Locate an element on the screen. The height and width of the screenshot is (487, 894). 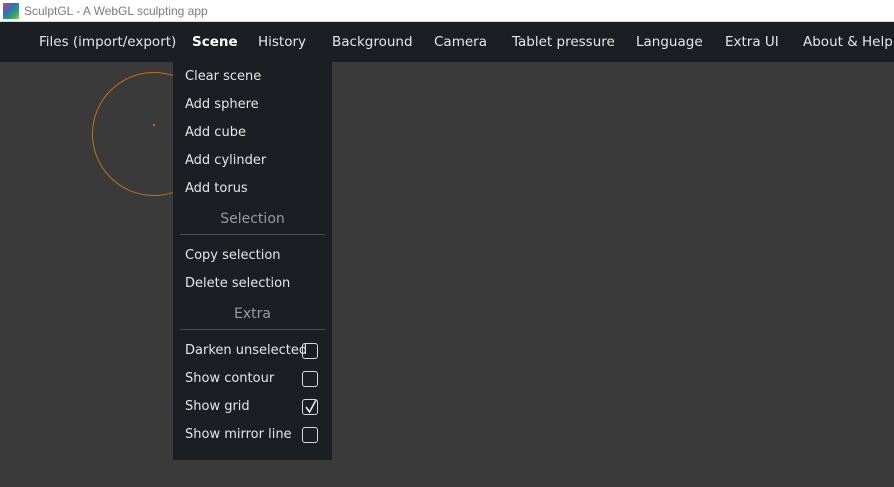
show-contour-checkbox is located at coordinates (310, 379).